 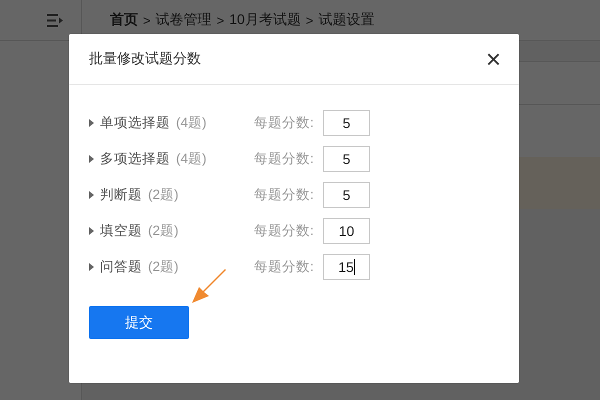 What do you see at coordinates (135, 159) in the screenshot?
I see `question-type: 多项选择题` at bounding box center [135, 159].